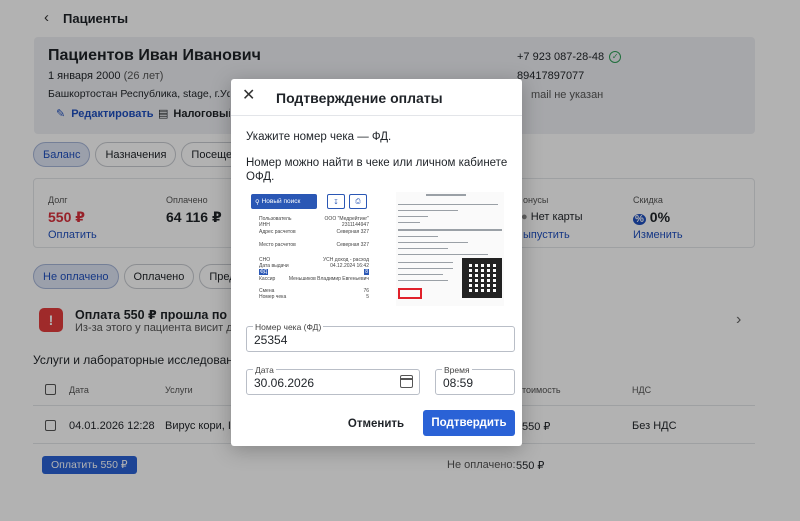 Image resolution: width=800 pixels, height=521 pixels. Describe the element at coordinates (284, 383) in the screenshot. I see `date-value: 30.06.2026` at that location.